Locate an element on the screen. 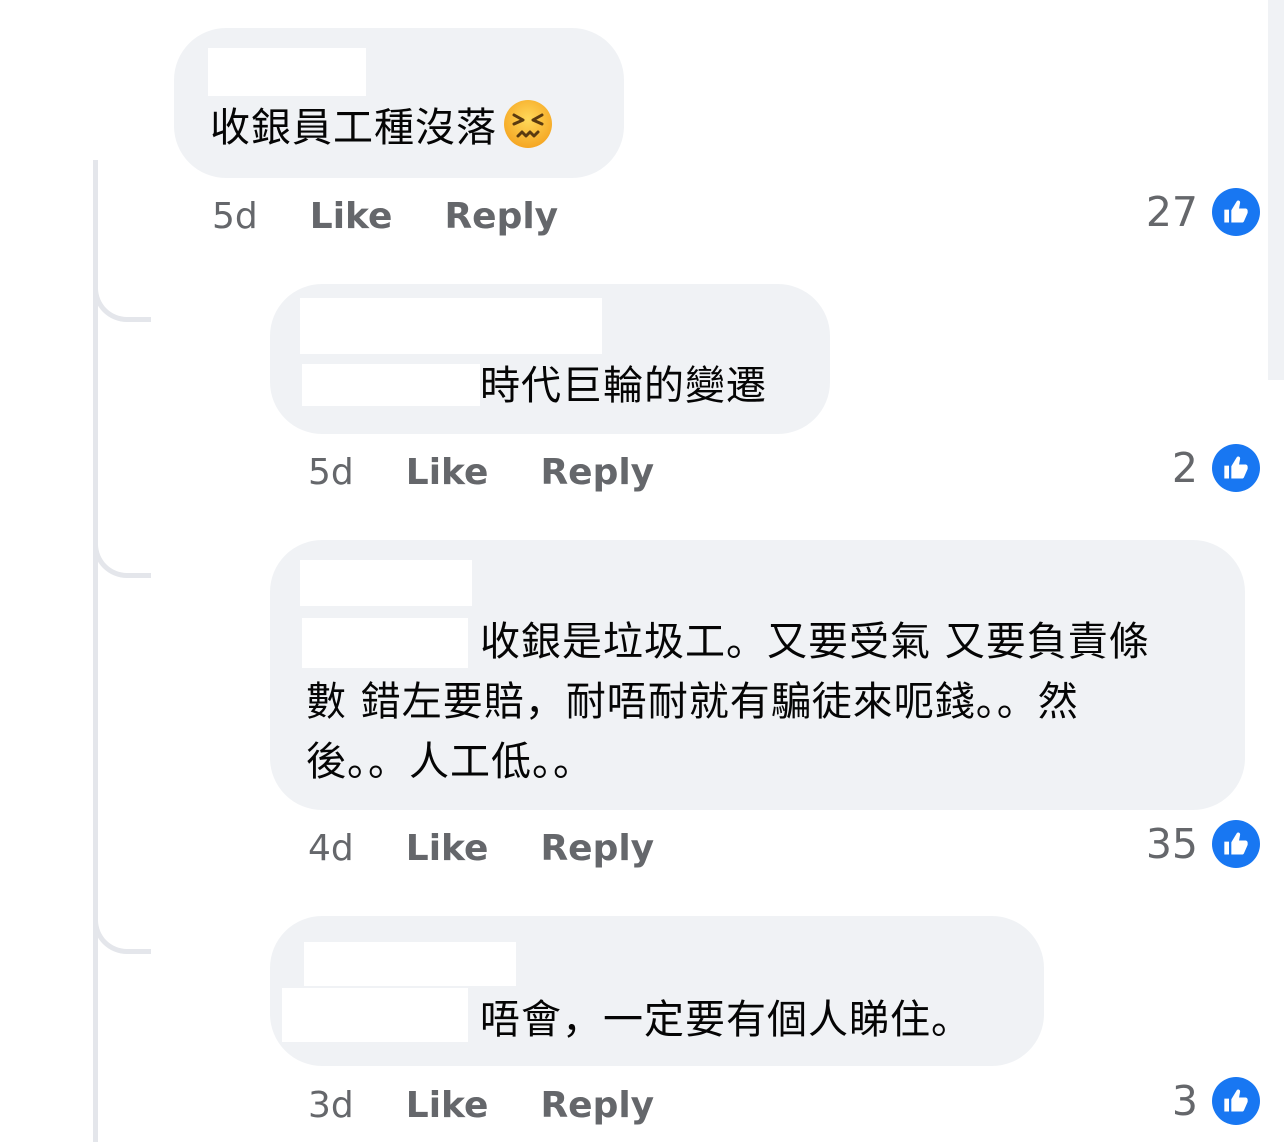  reaction-count: 35 is located at coordinates (1171, 844).